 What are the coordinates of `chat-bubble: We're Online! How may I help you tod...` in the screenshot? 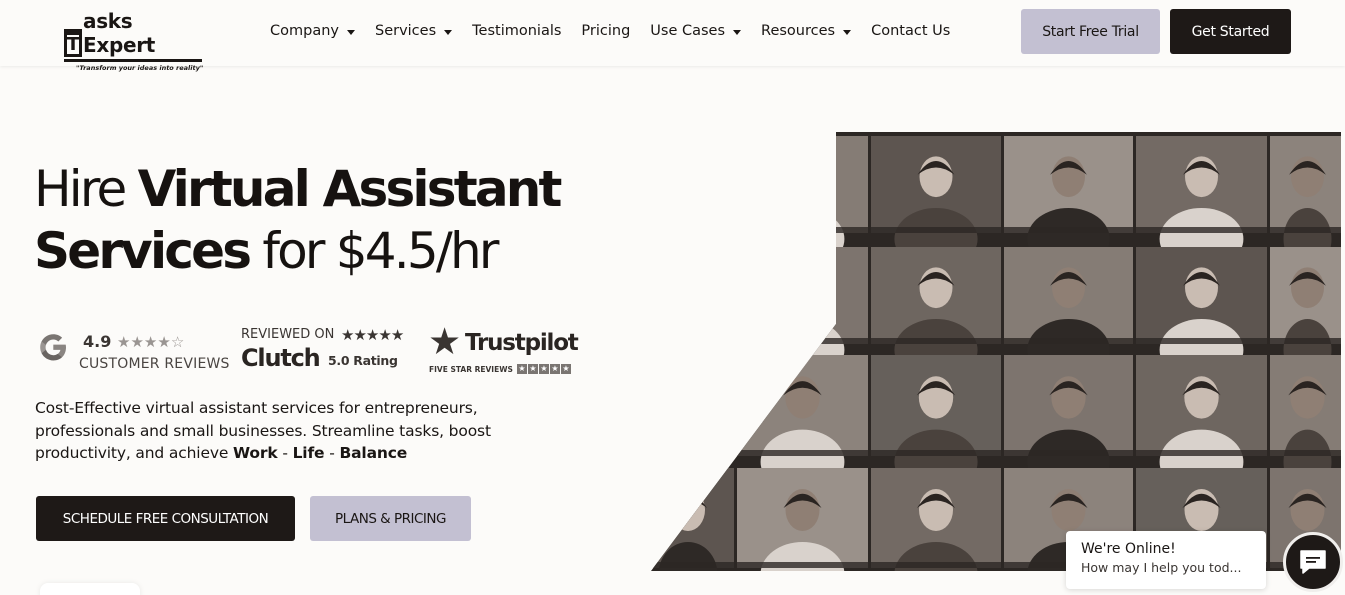 It's located at (1166, 560).